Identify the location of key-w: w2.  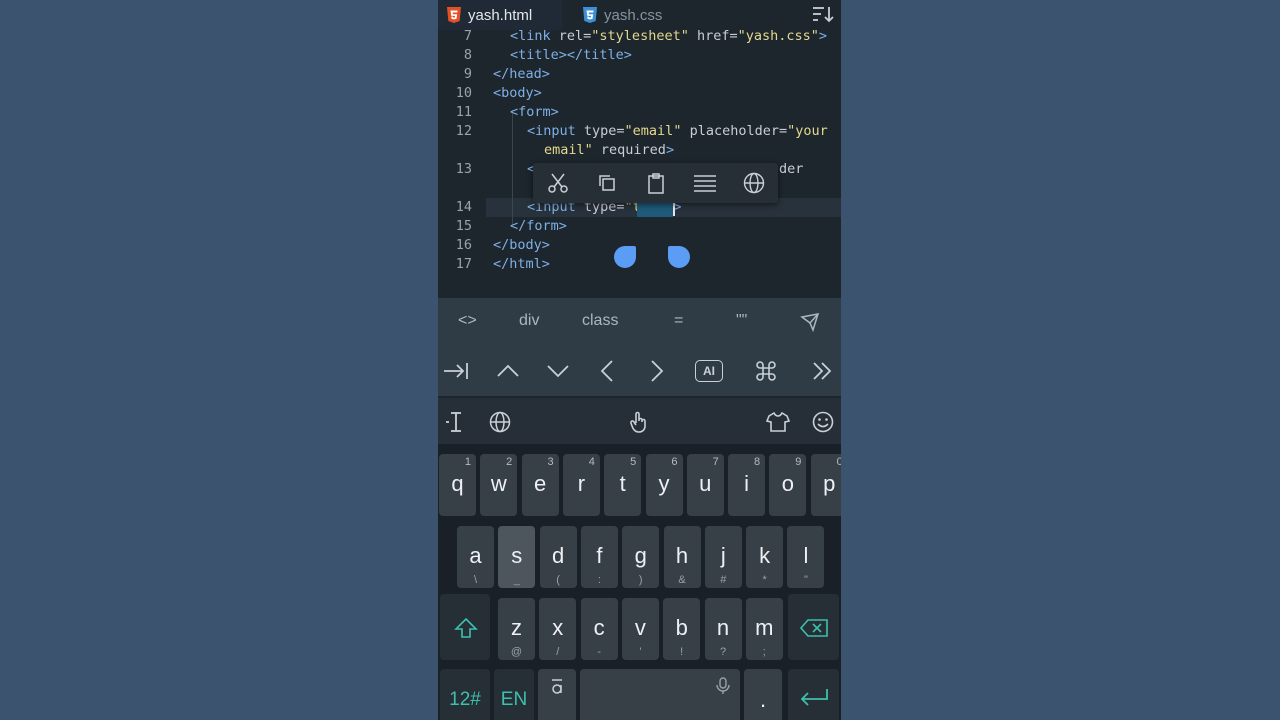
(499, 485).